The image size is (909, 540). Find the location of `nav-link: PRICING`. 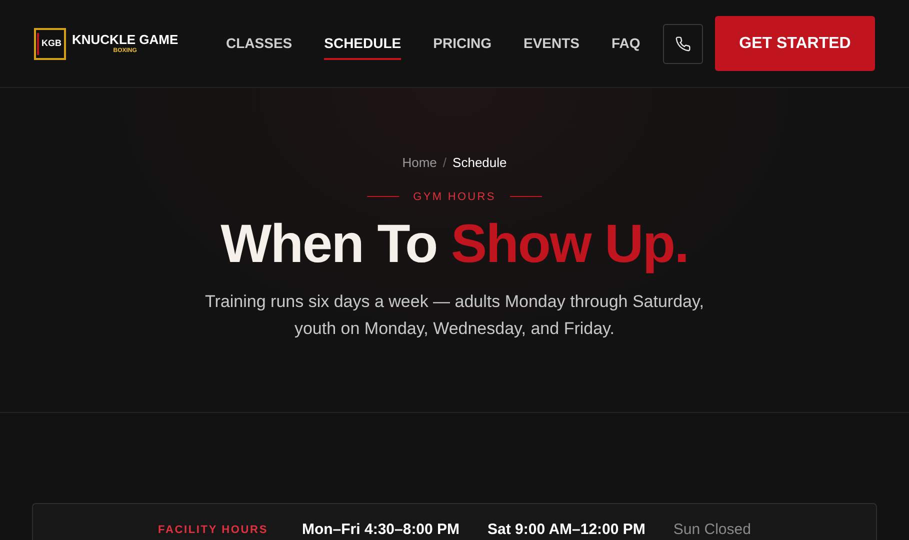

nav-link: PRICING is located at coordinates (462, 46).